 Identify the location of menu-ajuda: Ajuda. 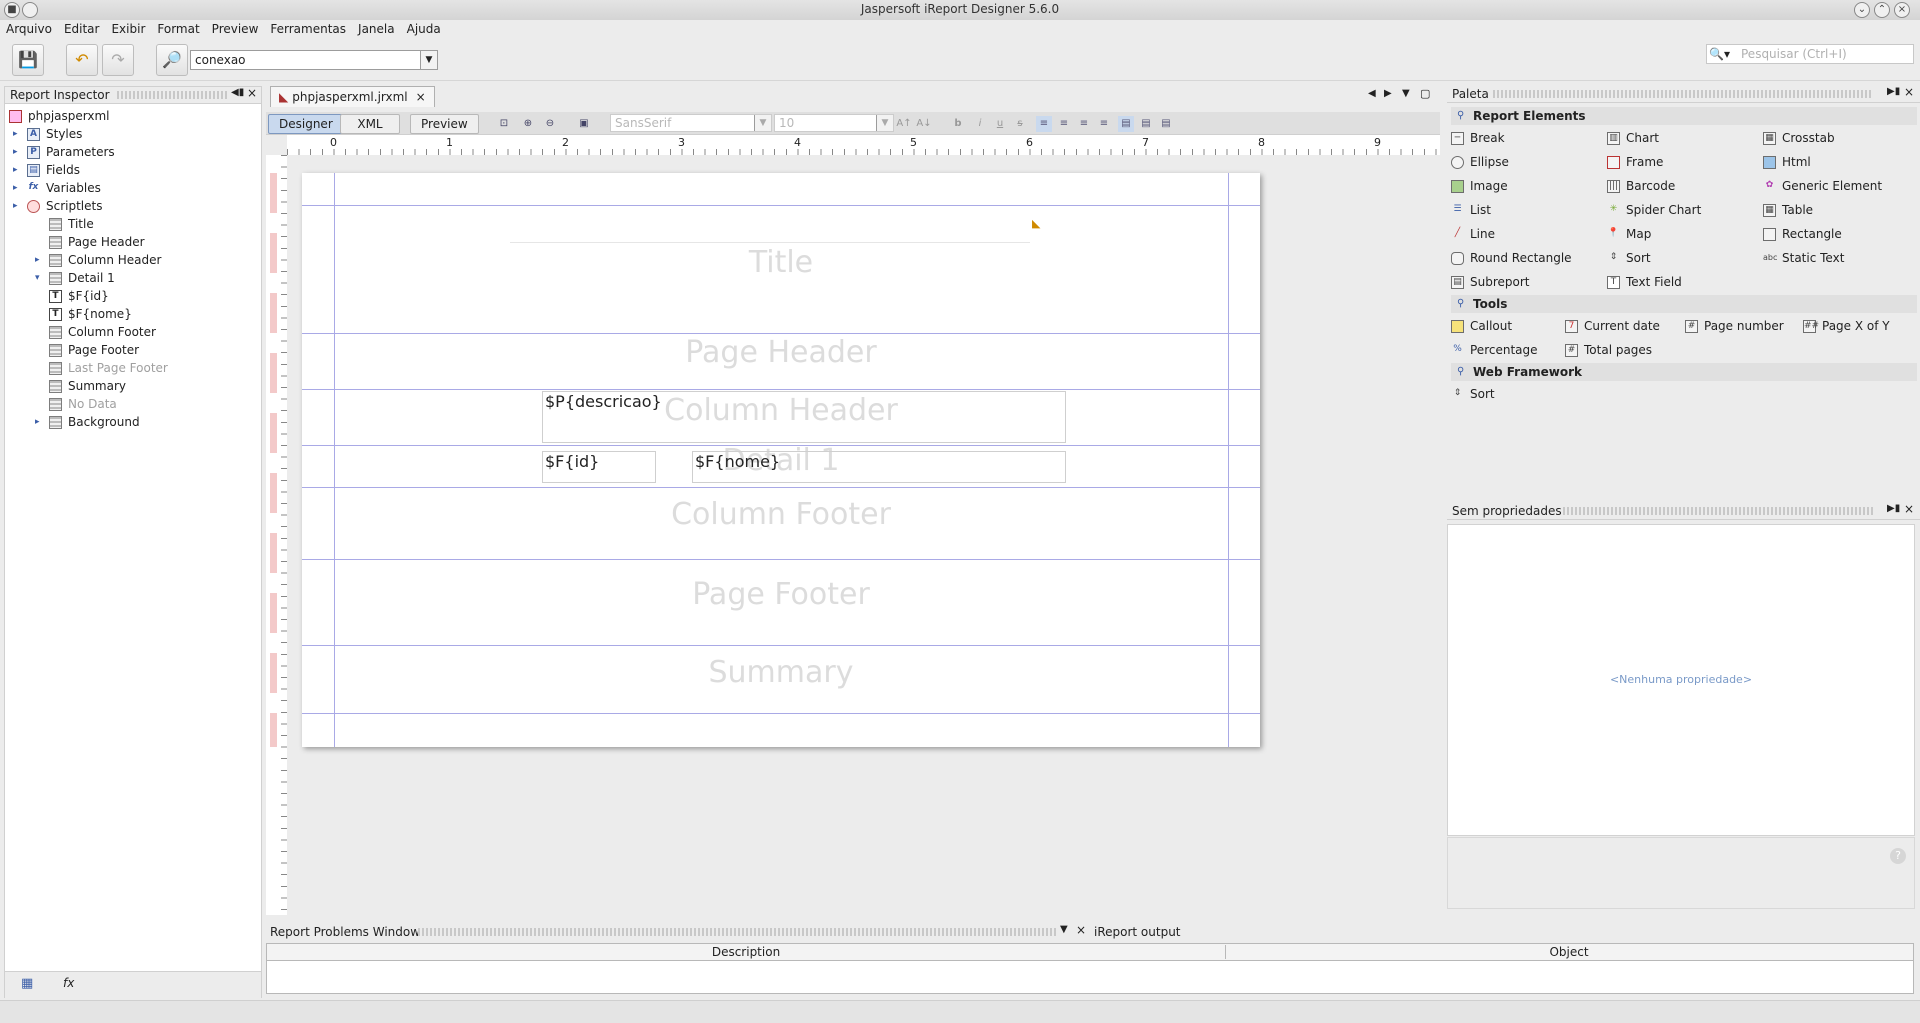
(424, 29).